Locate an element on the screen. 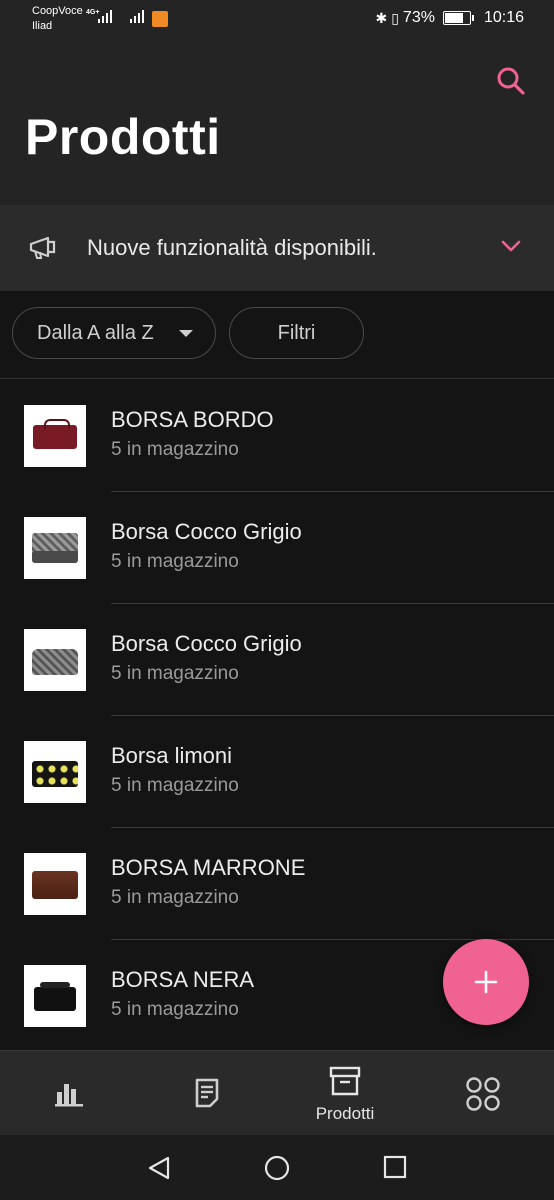 This screenshot has height=1200, width=554. filter-label: Filtri is located at coordinates (296, 332).